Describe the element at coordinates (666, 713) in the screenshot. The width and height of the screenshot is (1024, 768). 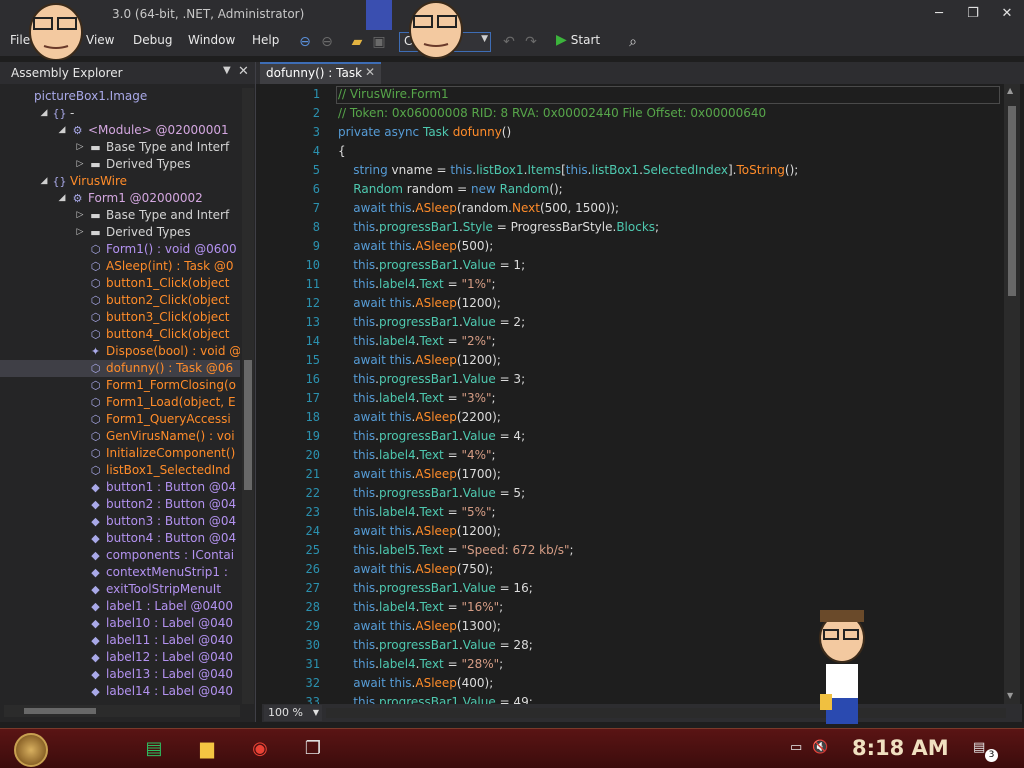
I see `editor-horizontal-scrollbar` at that location.